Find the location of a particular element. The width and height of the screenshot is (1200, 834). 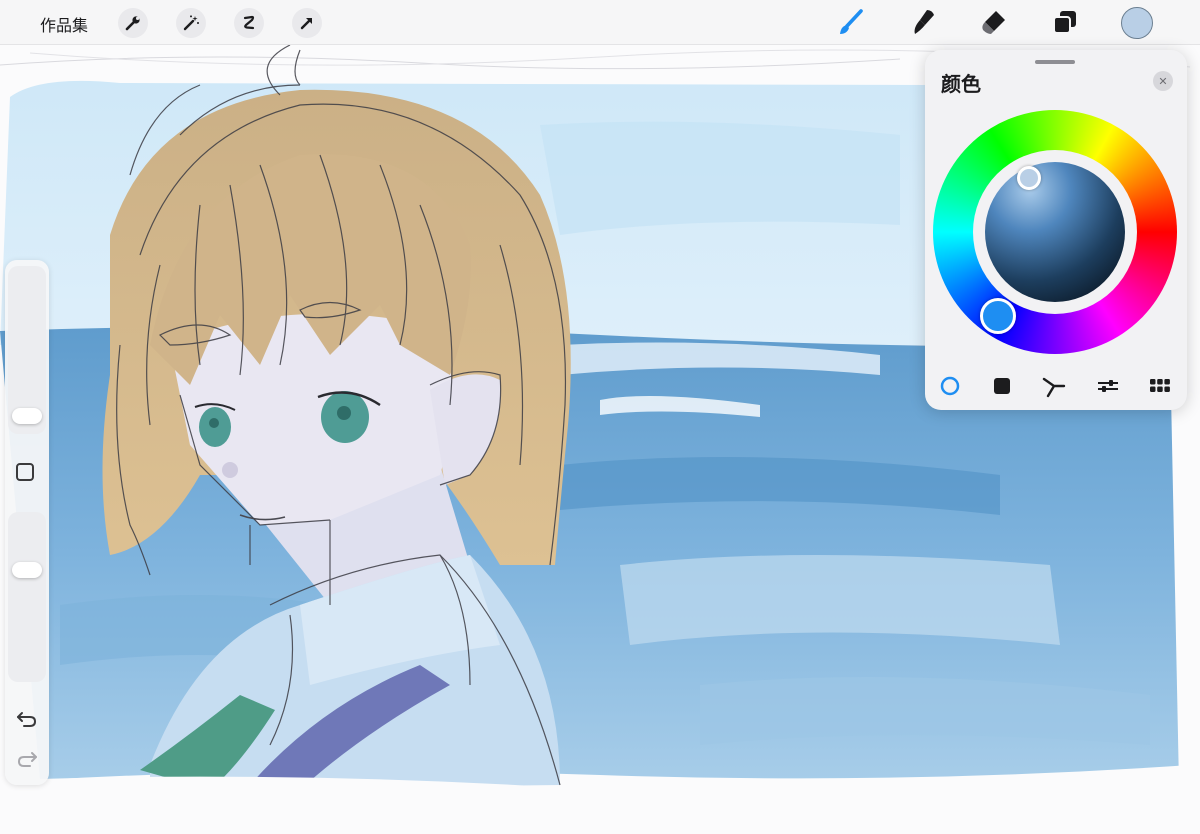

redo-icon is located at coordinates (27, 759).